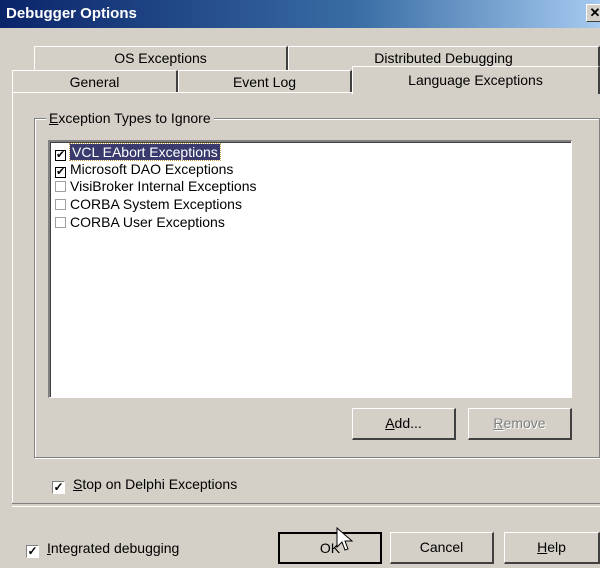  Describe the element at coordinates (113, 548) in the screenshot. I see `integrated-debugging-label: Integrated debugging` at that location.